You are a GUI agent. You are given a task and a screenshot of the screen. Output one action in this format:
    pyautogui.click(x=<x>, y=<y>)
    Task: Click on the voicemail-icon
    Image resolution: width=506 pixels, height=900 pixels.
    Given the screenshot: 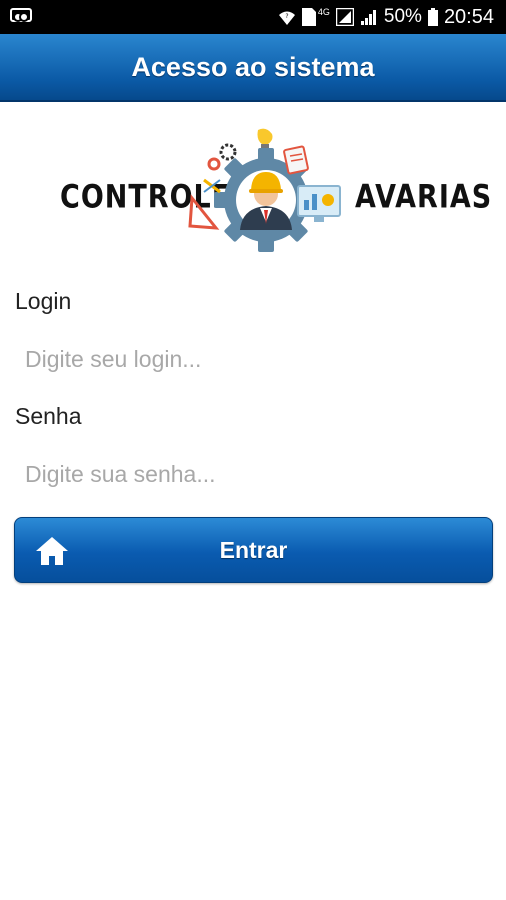 What is the action you would take?
    pyautogui.click(x=21, y=16)
    